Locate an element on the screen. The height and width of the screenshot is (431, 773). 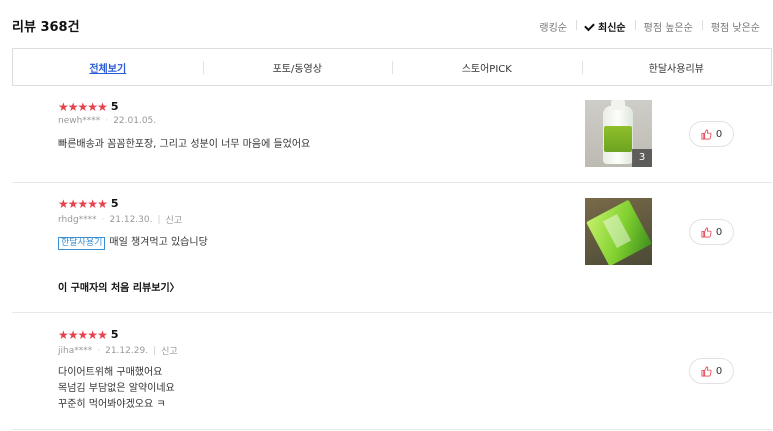
page-title: 리뷰 368건 is located at coordinates (46, 27).